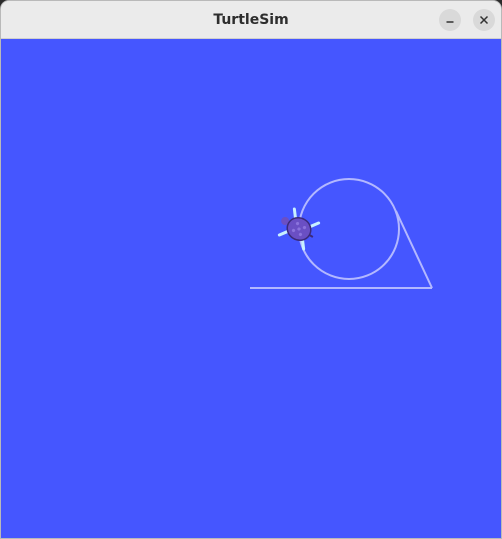  What do you see at coordinates (299, 229) in the screenshot?
I see `turtle-icon` at bounding box center [299, 229].